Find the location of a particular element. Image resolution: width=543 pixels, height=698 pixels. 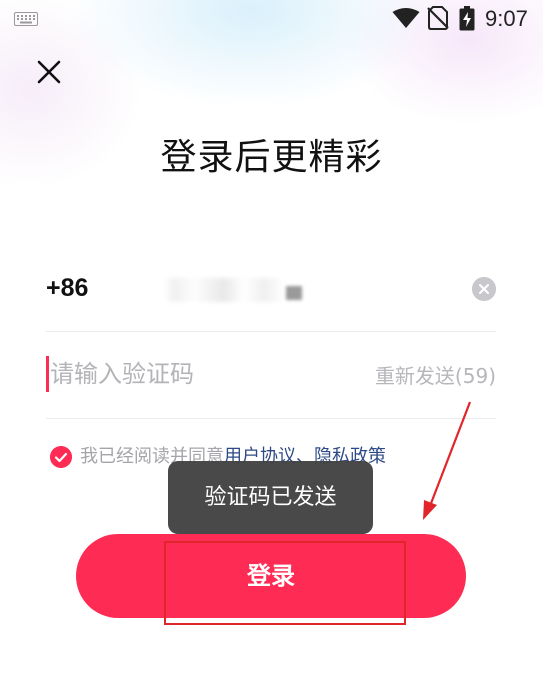

toast-message: 验证码已发送 is located at coordinates (270, 497).